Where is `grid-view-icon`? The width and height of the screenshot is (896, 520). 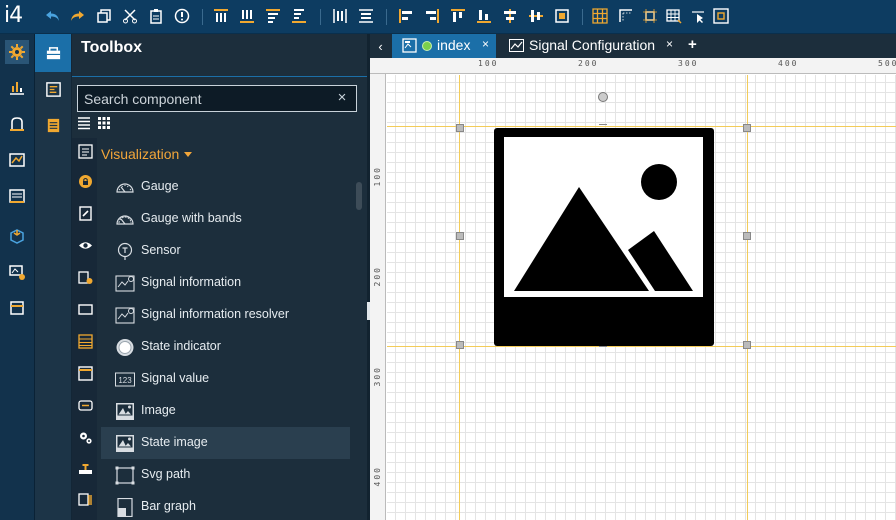 grid-view-icon is located at coordinates (104, 123).